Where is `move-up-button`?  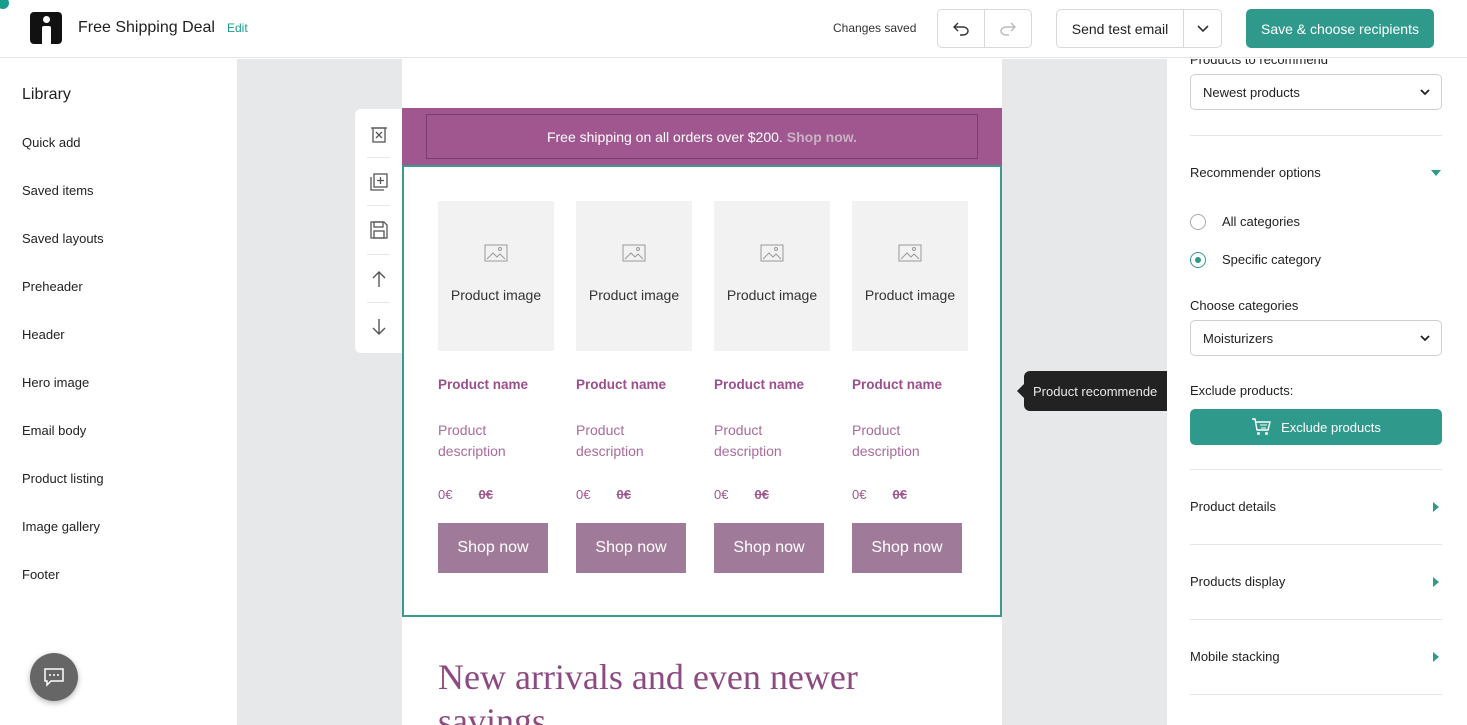 move-up-button is located at coordinates (378, 278).